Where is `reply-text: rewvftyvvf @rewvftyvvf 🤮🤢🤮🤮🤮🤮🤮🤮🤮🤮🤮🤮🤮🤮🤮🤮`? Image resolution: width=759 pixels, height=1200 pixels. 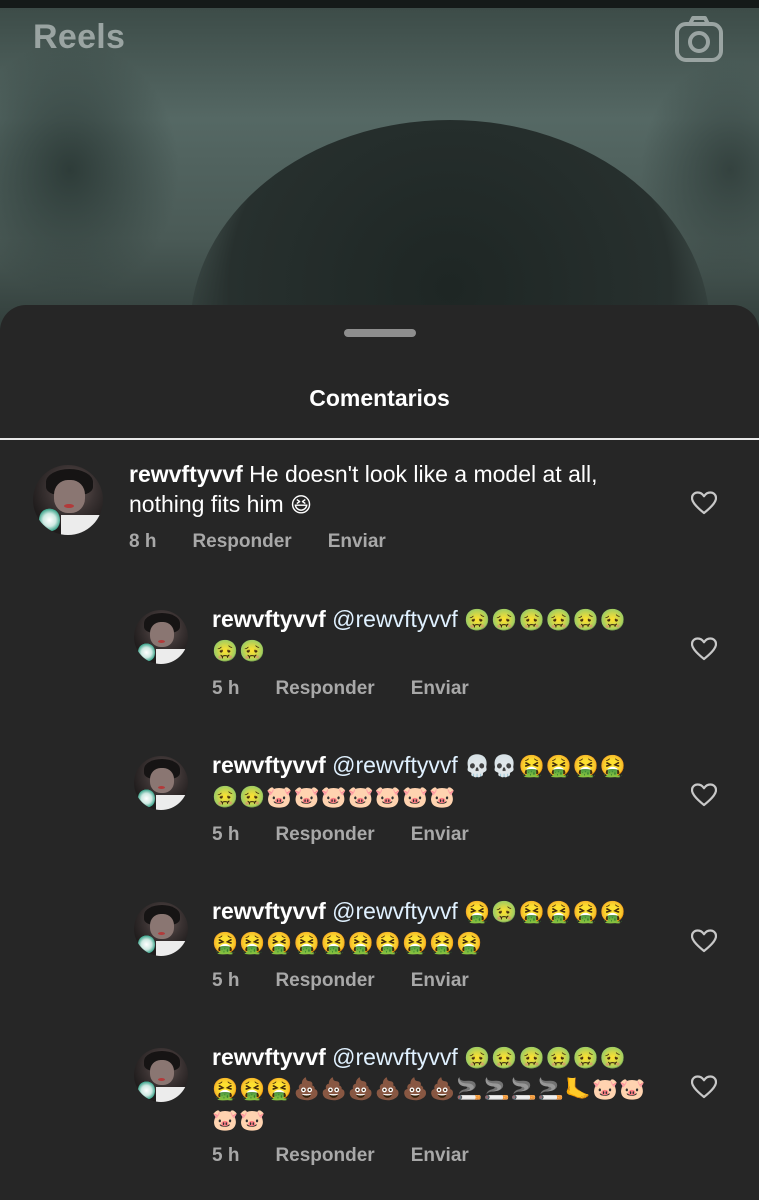 reply-text: rewvftyvvf @rewvftyvvf 🤮🤢🤮🤮🤮🤮🤮🤮🤮🤮🤮🤮🤮🤮🤮🤮 is located at coordinates (432, 927).